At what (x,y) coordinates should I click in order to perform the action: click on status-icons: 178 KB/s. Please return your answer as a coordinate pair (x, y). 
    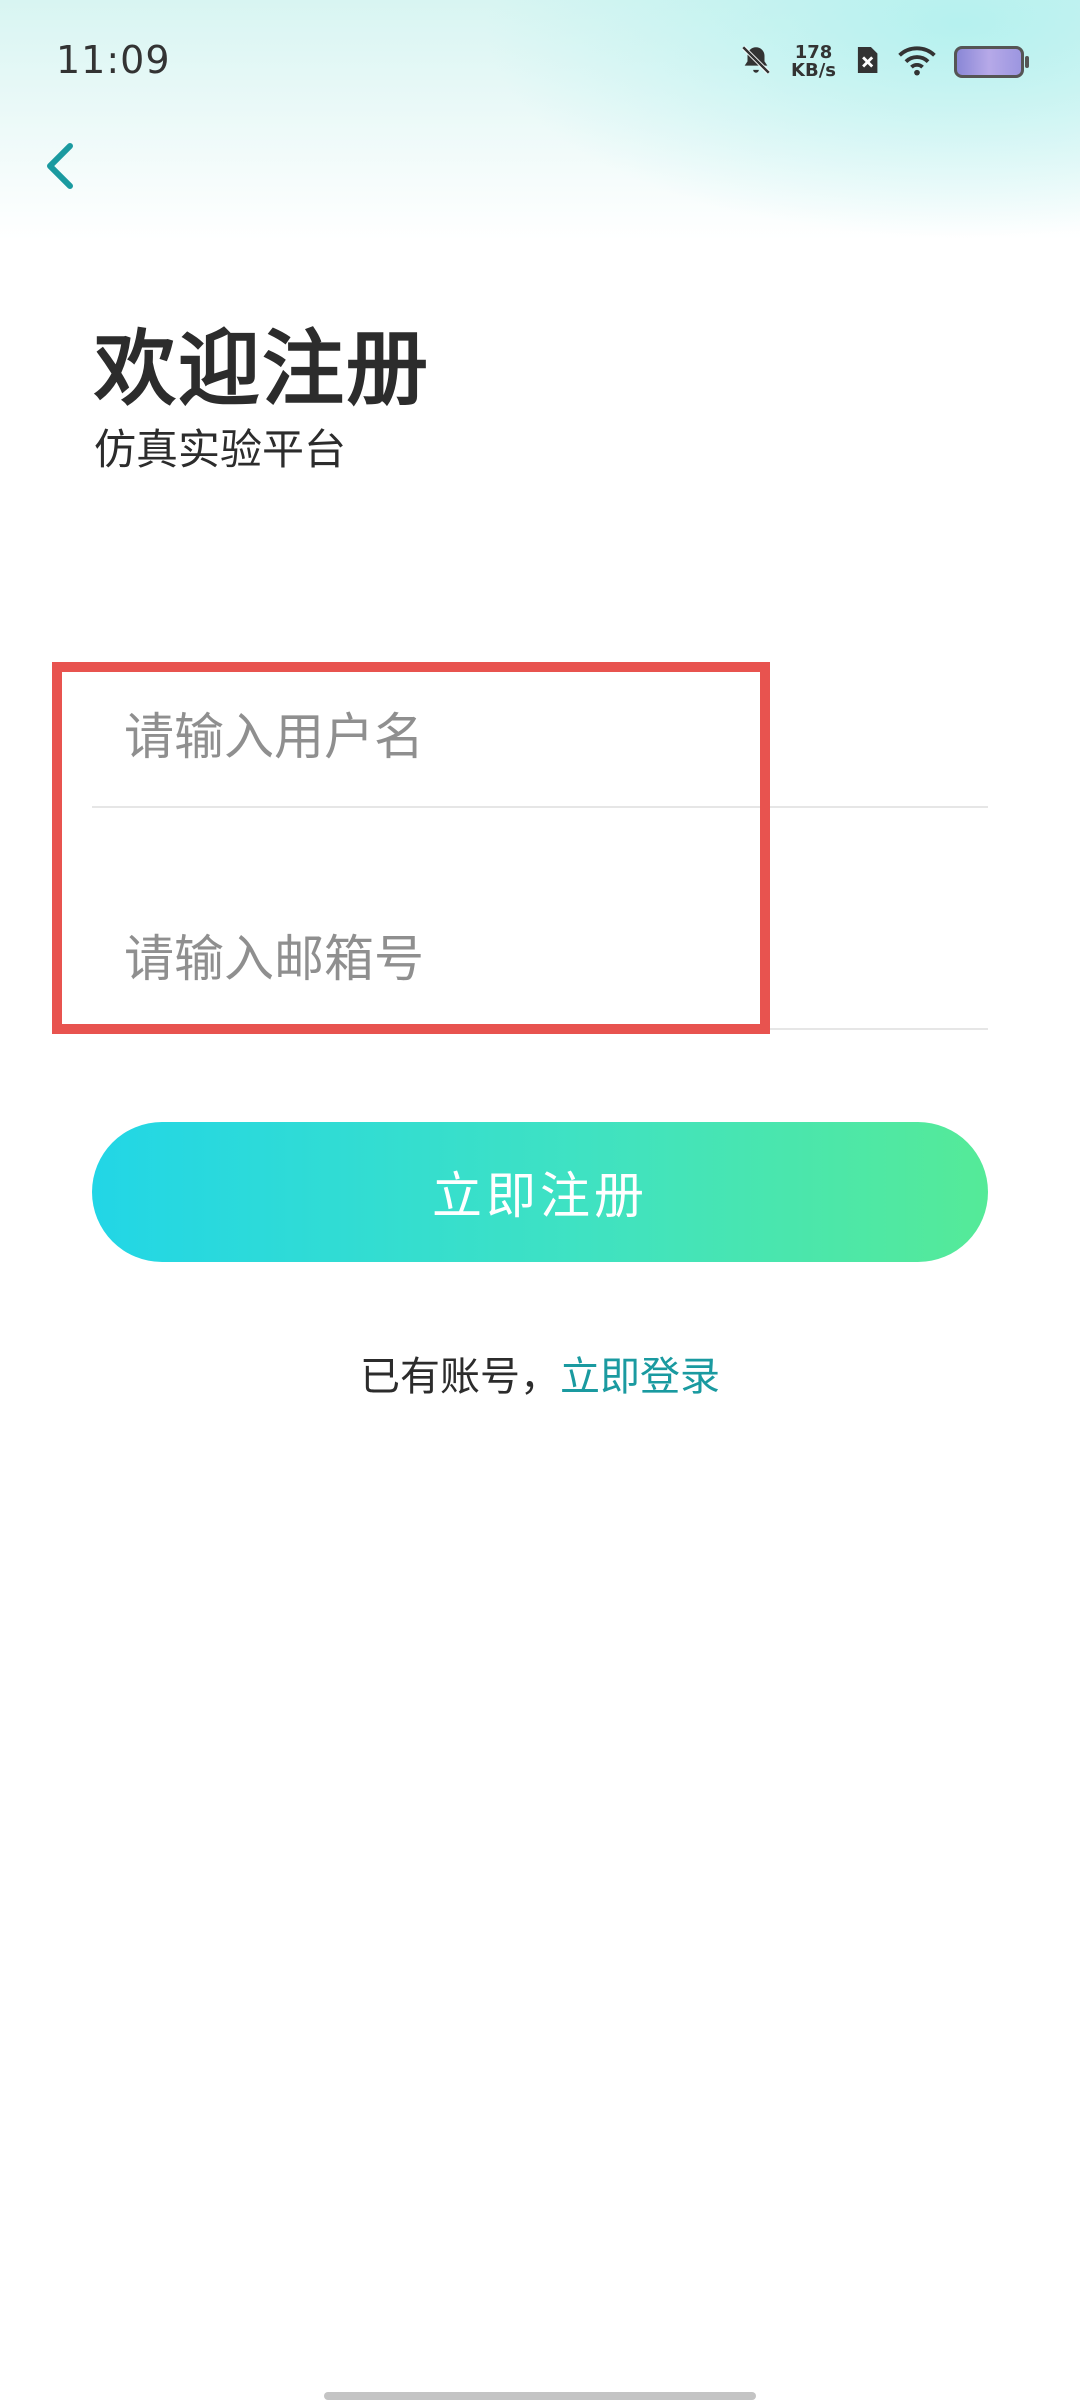
    Looking at the image, I should click on (884, 62).